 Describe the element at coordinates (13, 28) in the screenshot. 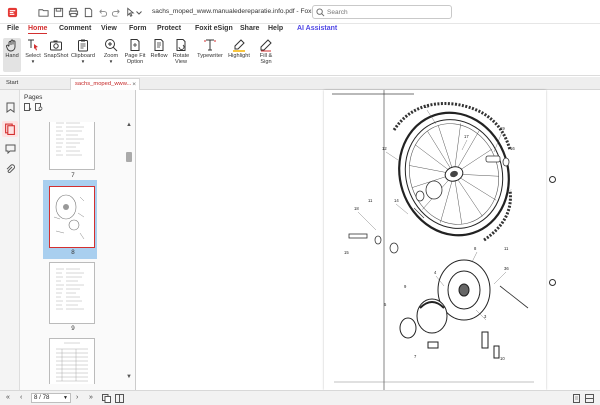

I see `menu-file: File` at that location.